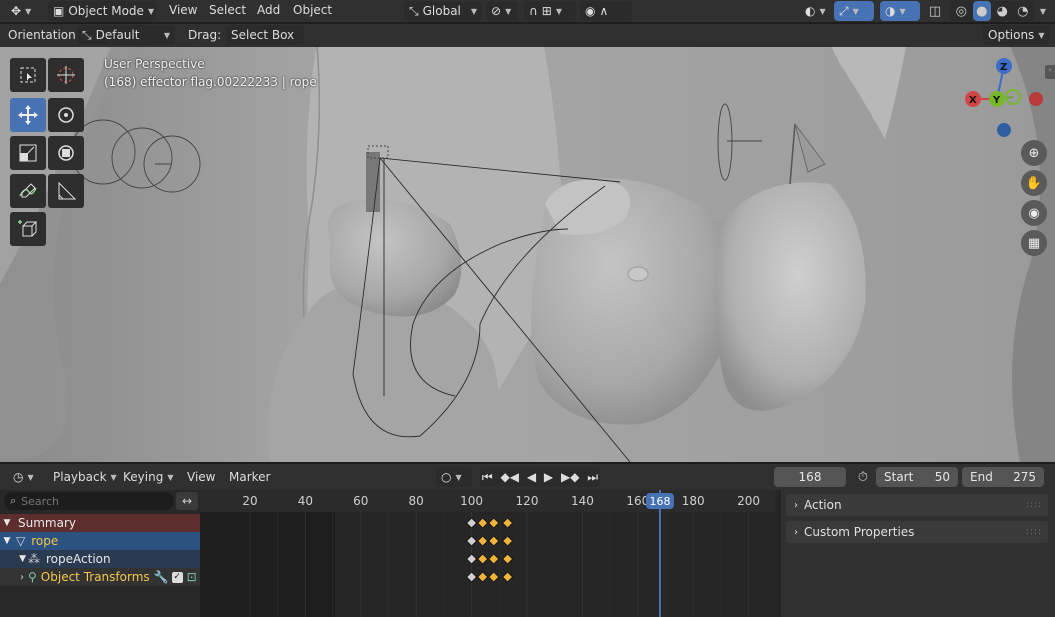 Image resolution: width=1055 pixels, height=617 pixels. I want to click on transform-tool, so click(66, 153).